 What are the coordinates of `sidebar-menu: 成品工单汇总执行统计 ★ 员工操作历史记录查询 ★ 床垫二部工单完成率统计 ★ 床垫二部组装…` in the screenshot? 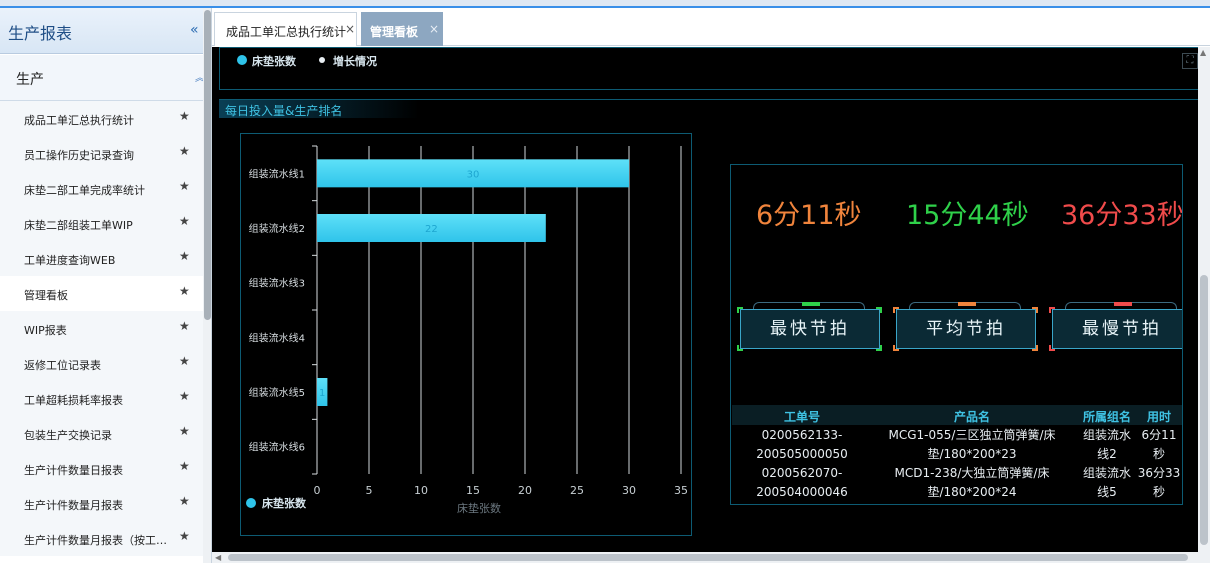 It's located at (105, 328).